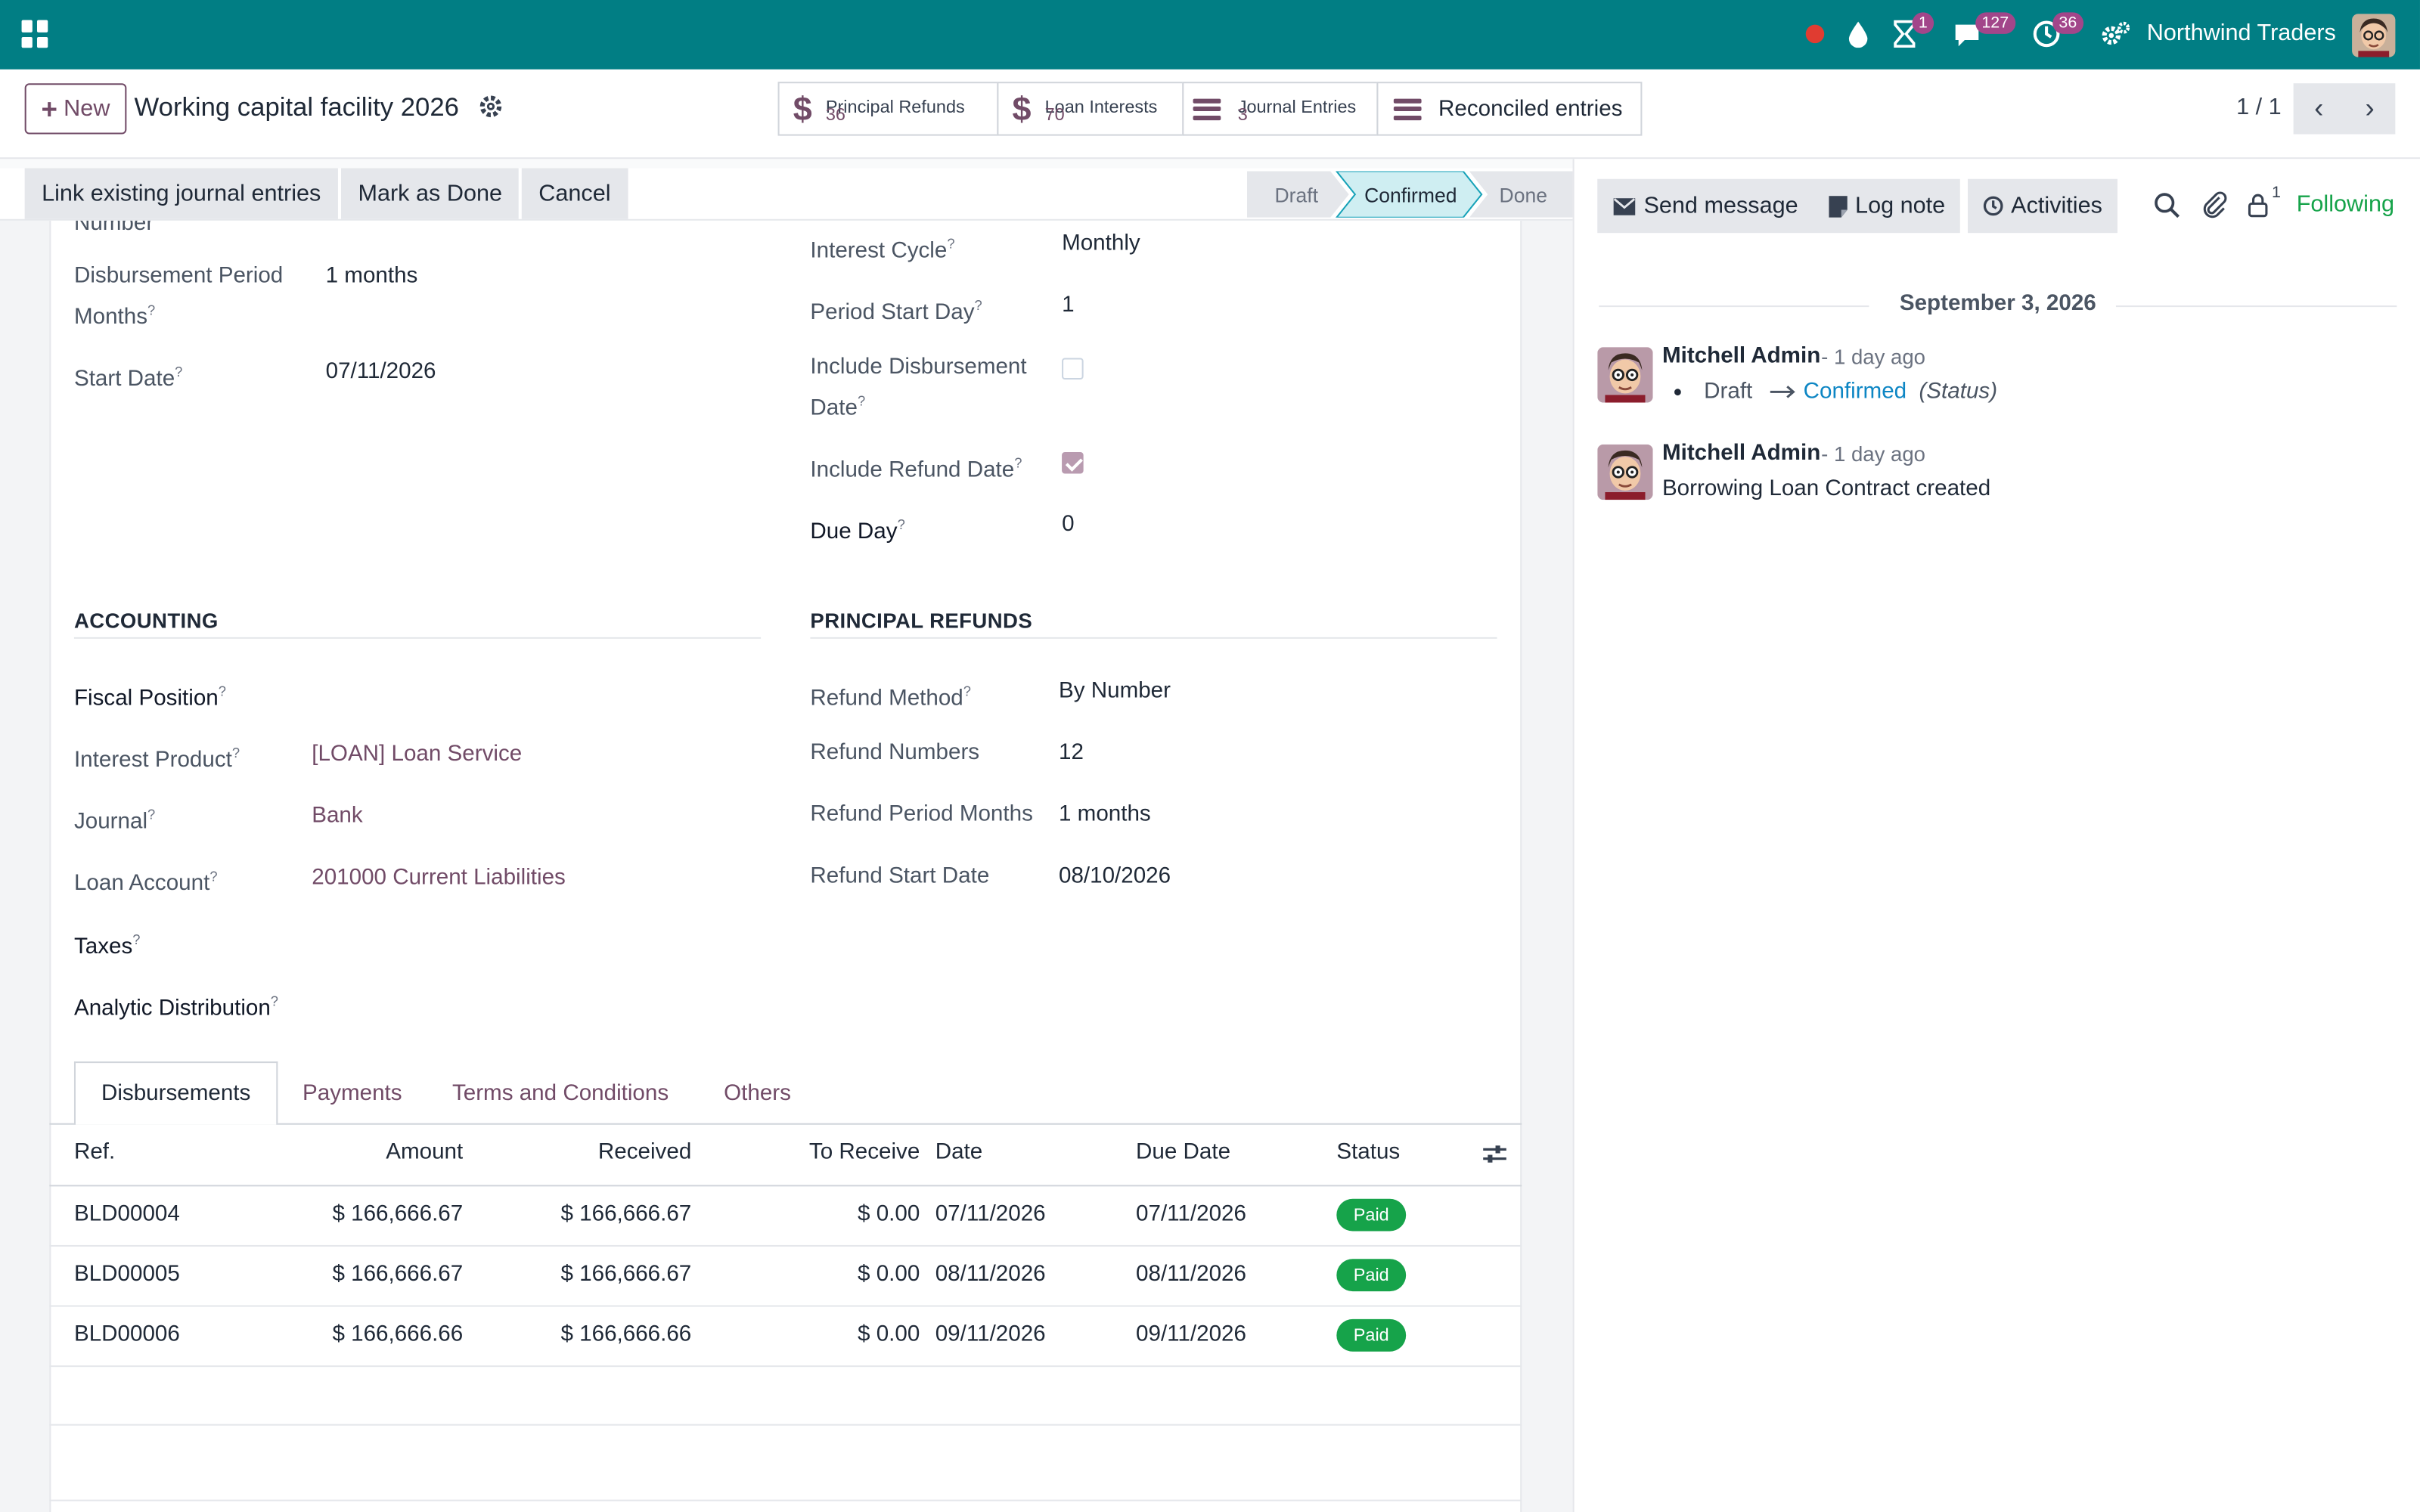 The width and height of the screenshot is (2420, 1512). Describe the element at coordinates (1068, 306) in the screenshot. I see `period-start-day-value: 1` at that location.